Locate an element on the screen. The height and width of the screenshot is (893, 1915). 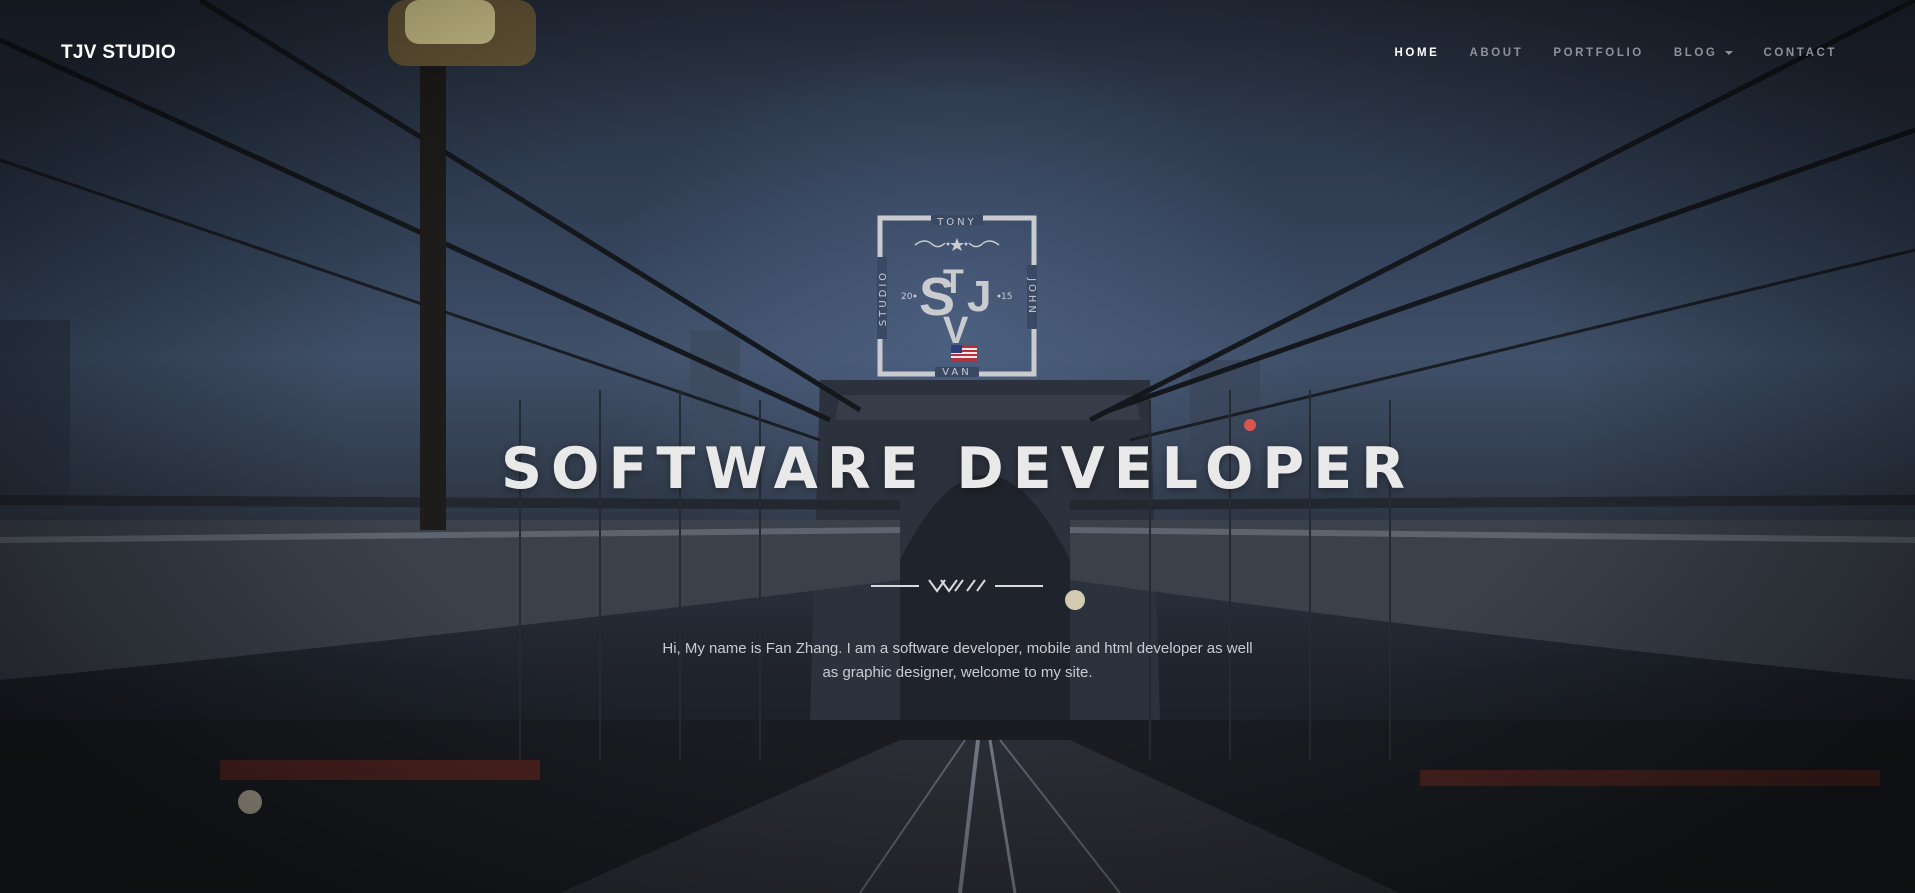
emblem-top-text: TONY is located at coordinates (956, 222).